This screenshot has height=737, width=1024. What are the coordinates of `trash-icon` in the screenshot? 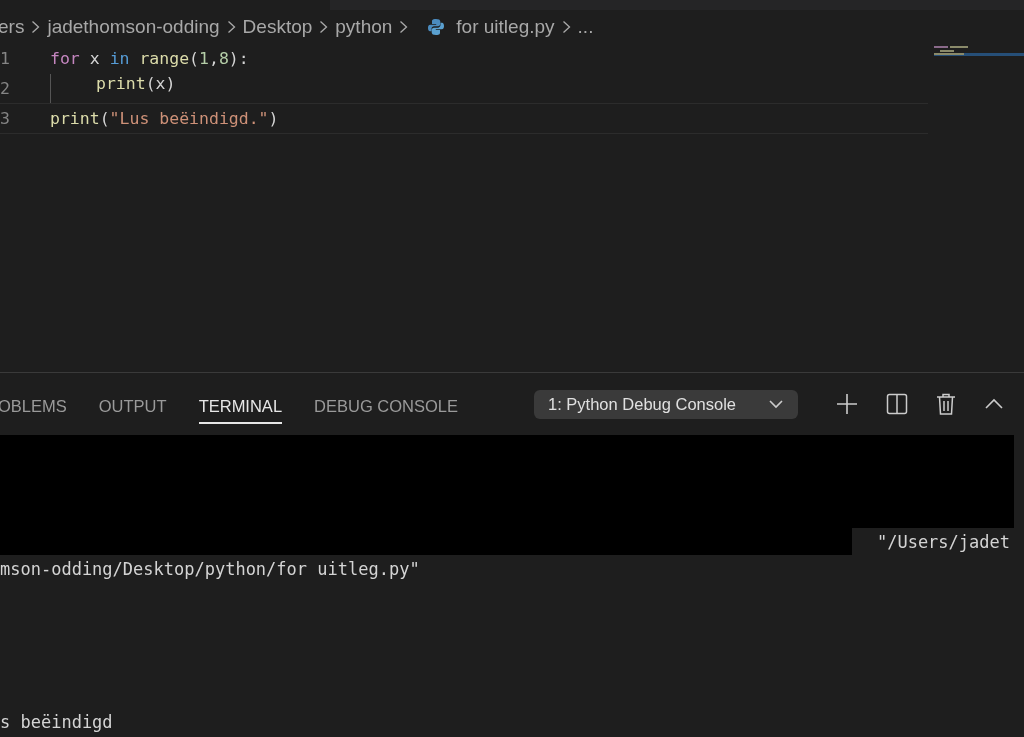 It's located at (946, 404).